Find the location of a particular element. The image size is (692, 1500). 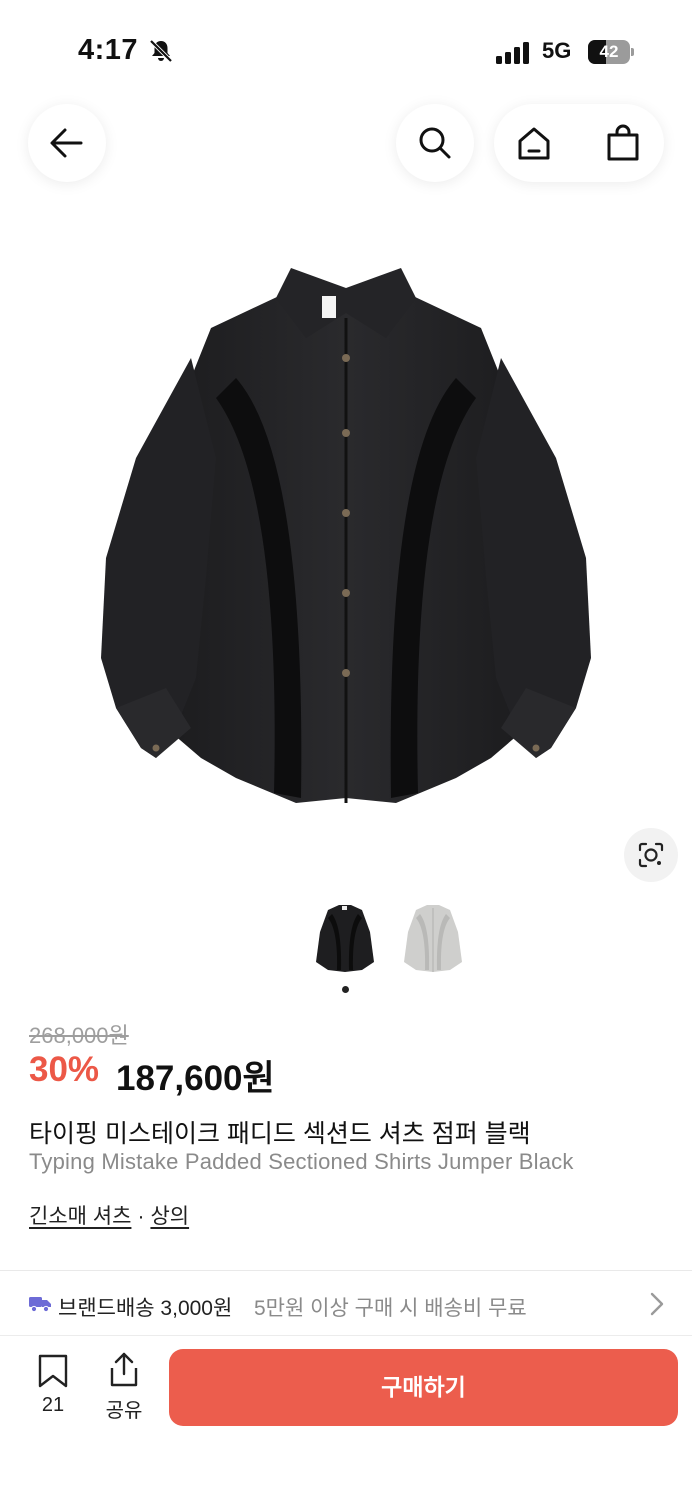

bookmark-button: 21 is located at coordinates (53, 1385).